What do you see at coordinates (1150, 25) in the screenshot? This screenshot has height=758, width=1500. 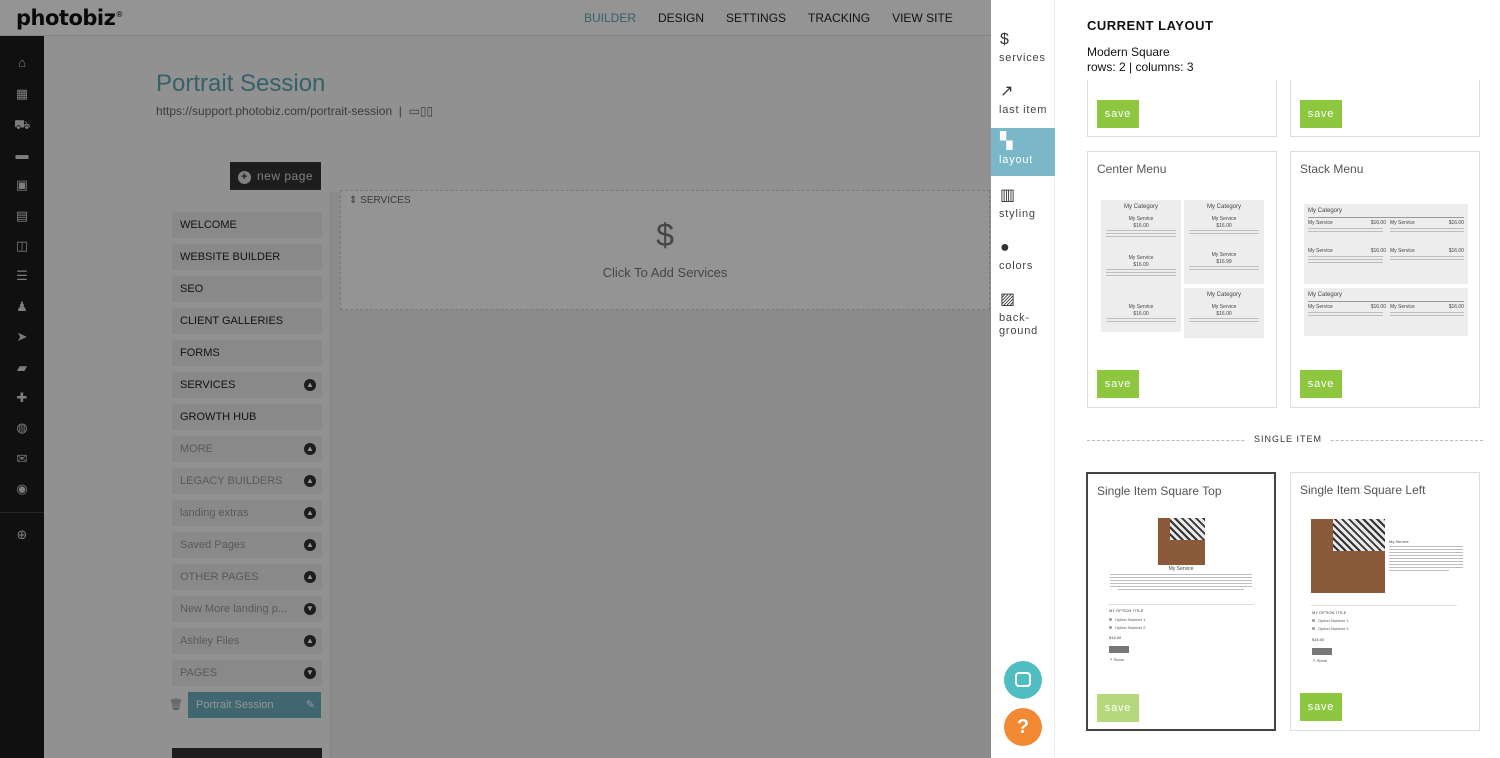 I see `panel-heading: CURRENT LAYOUT` at bounding box center [1150, 25].